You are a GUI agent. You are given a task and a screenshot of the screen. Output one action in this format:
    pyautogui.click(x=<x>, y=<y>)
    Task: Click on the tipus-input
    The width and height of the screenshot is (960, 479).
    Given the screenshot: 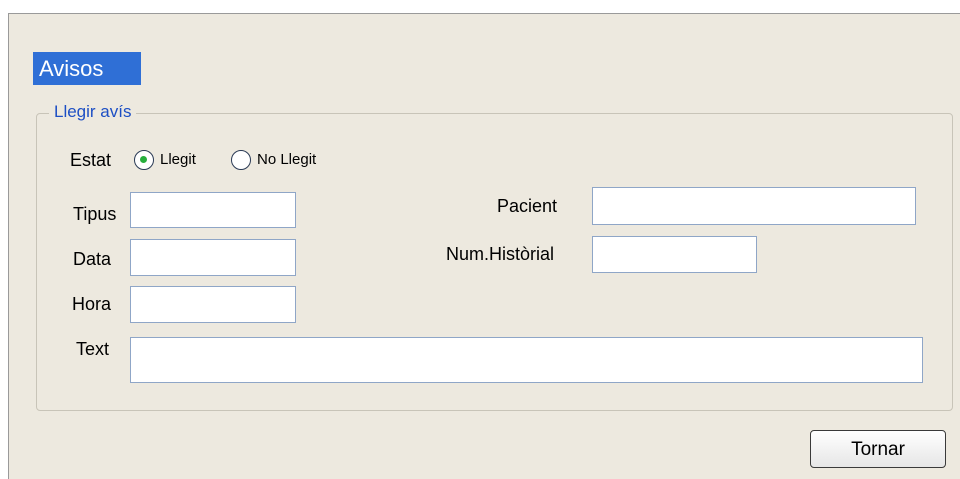 What is the action you would take?
    pyautogui.click(x=213, y=210)
    